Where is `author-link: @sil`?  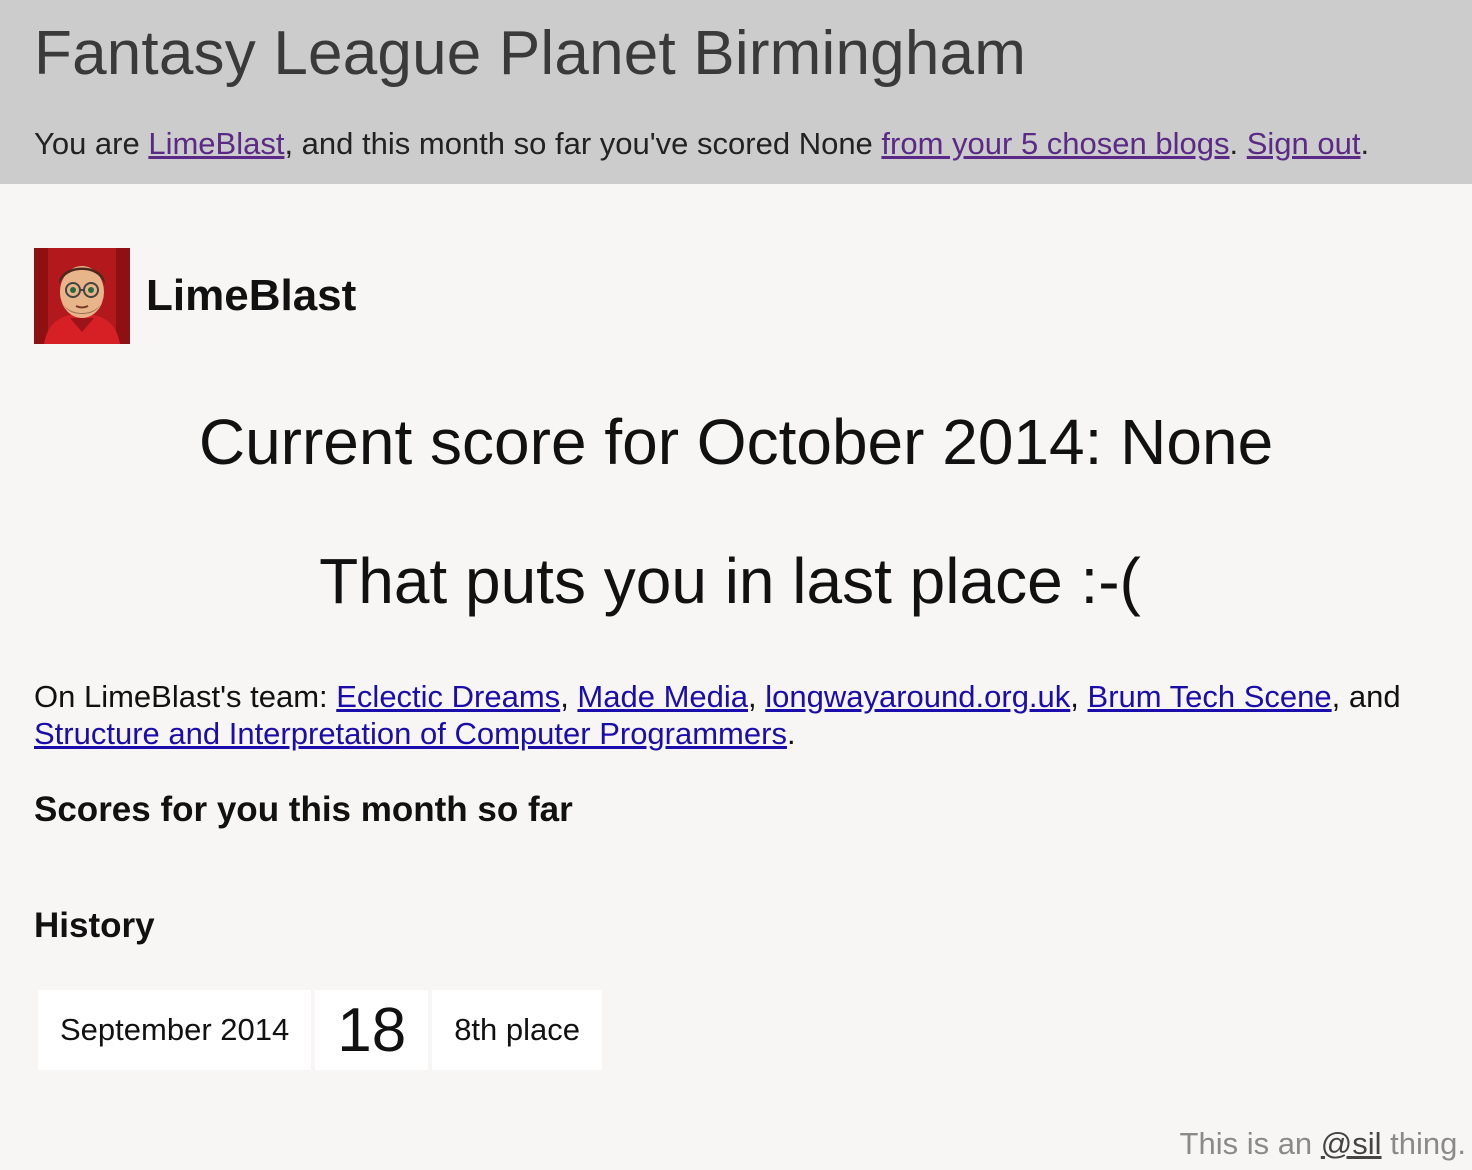
author-link: @sil is located at coordinates (1351, 1143).